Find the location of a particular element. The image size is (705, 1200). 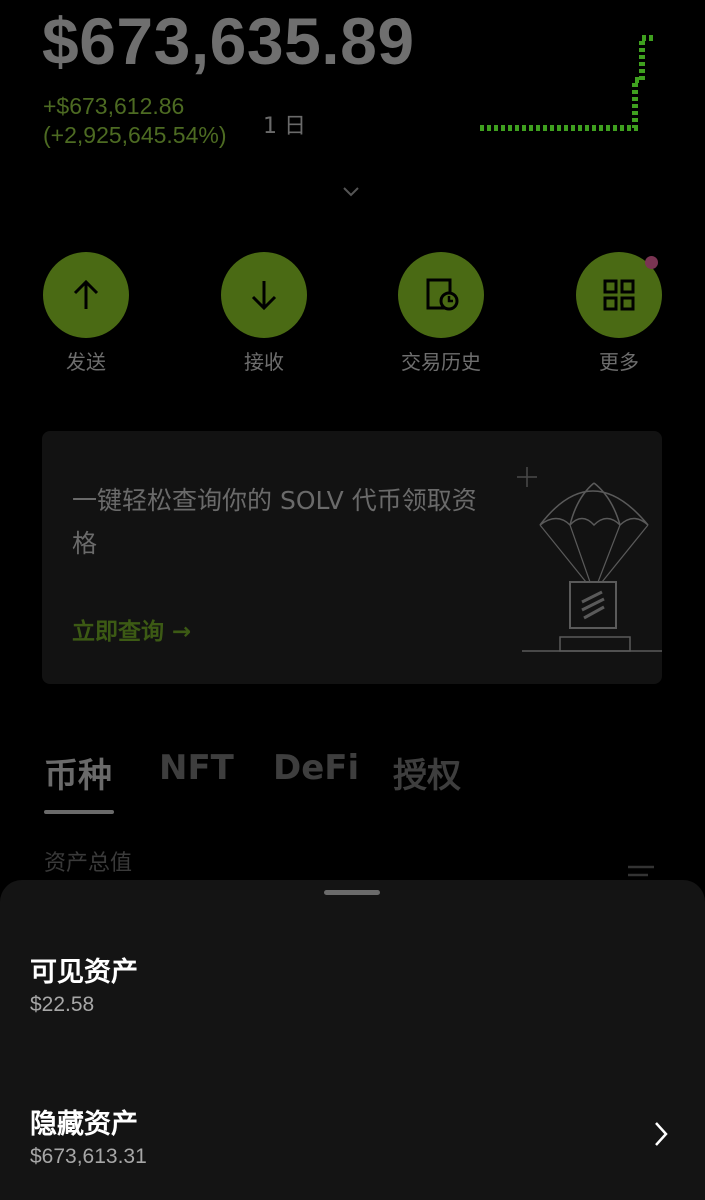

receive-button: 接收 is located at coordinates (264, 313).